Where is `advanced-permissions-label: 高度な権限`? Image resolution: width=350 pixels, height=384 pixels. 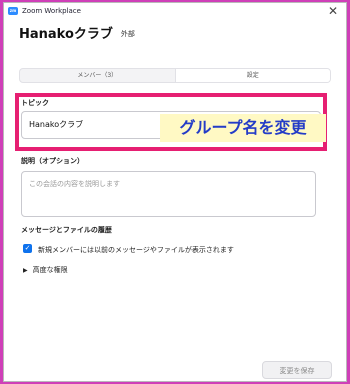
advanced-permissions-label: 高度な権限 is located at coordinates (50, 270).